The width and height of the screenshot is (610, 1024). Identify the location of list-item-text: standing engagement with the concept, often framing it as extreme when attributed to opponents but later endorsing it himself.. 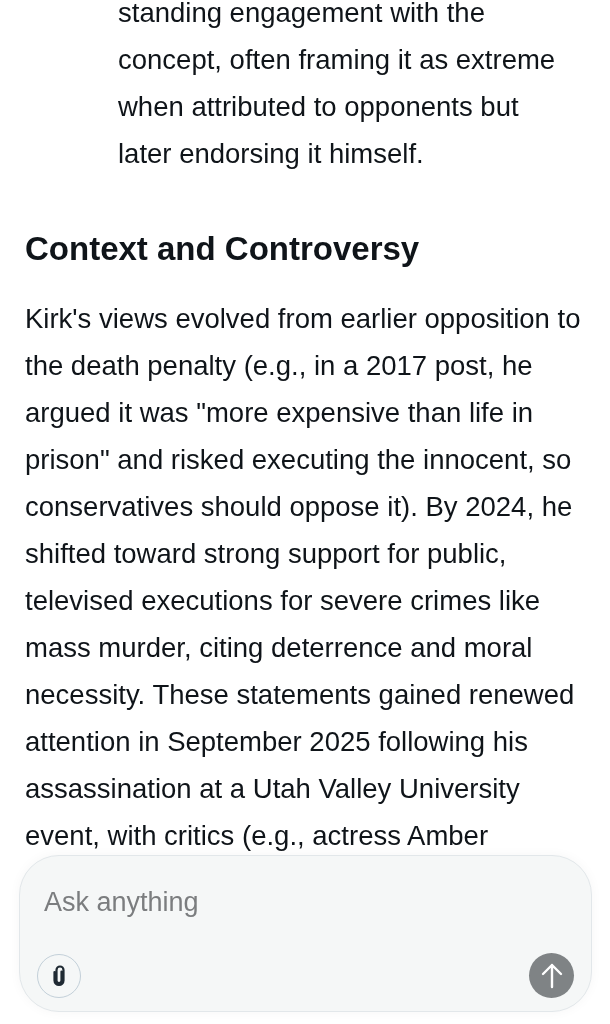
(337, 85).